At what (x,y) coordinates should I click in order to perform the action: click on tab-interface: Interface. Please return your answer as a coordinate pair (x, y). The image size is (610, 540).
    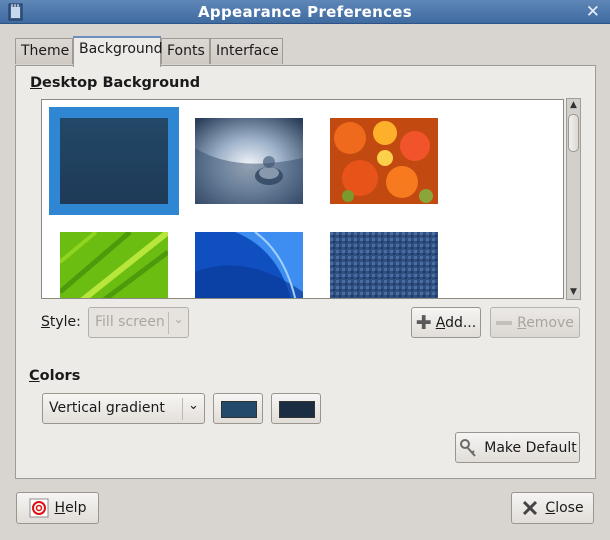
    Looking at the image, I should click on (246, 51).